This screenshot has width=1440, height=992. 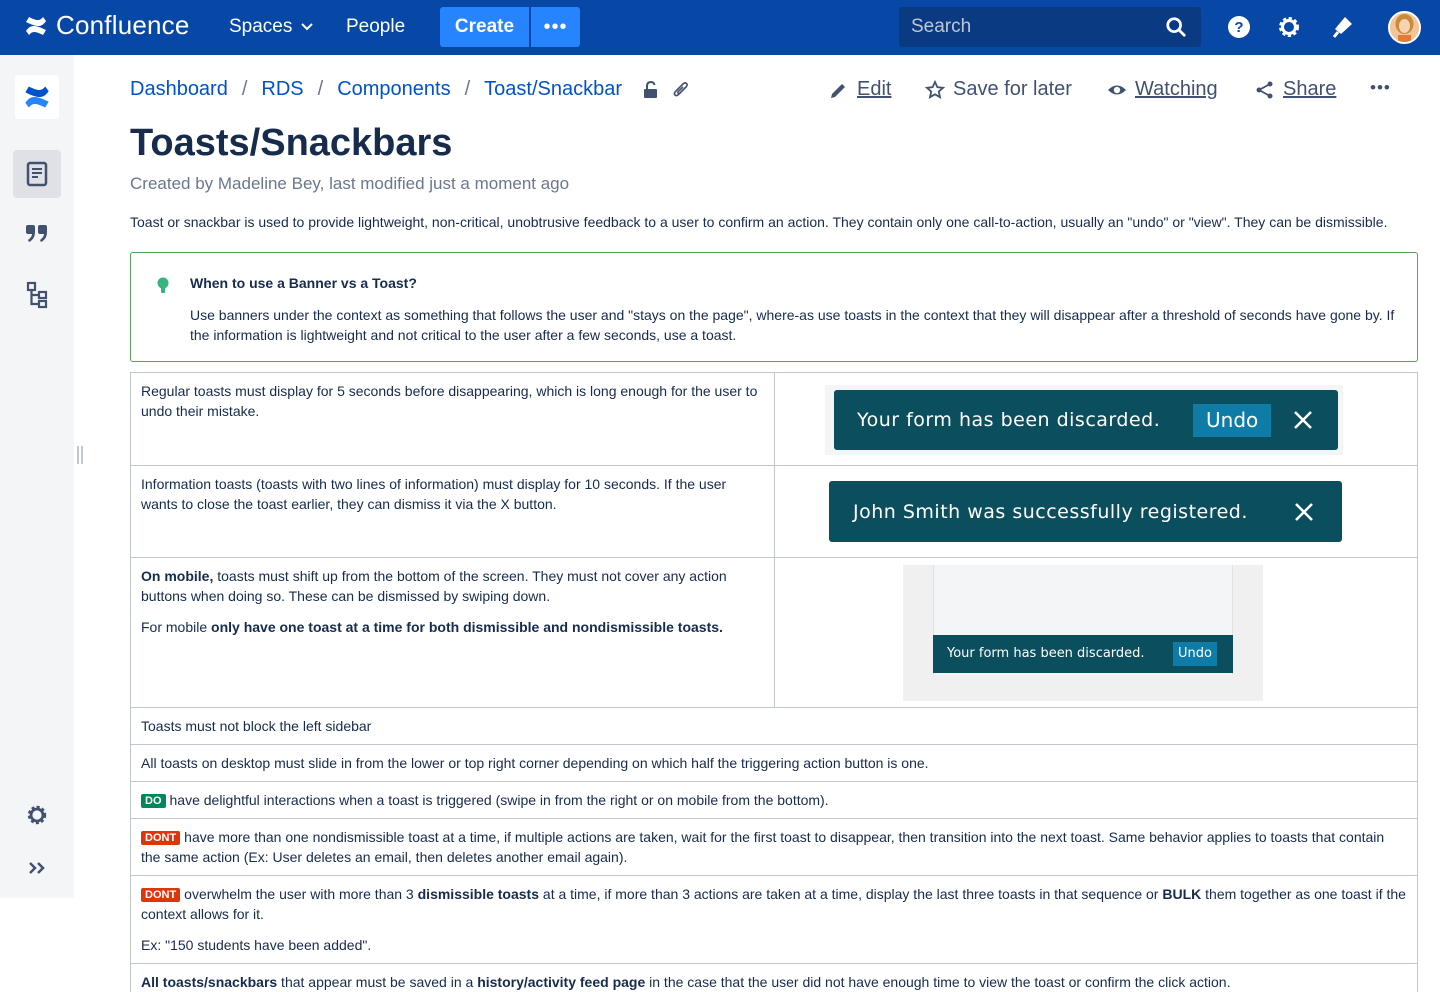 What do you see at coordinates (681, 90) in the screenshot?
I see `attachment-icon` at bounding box center [681, 90].